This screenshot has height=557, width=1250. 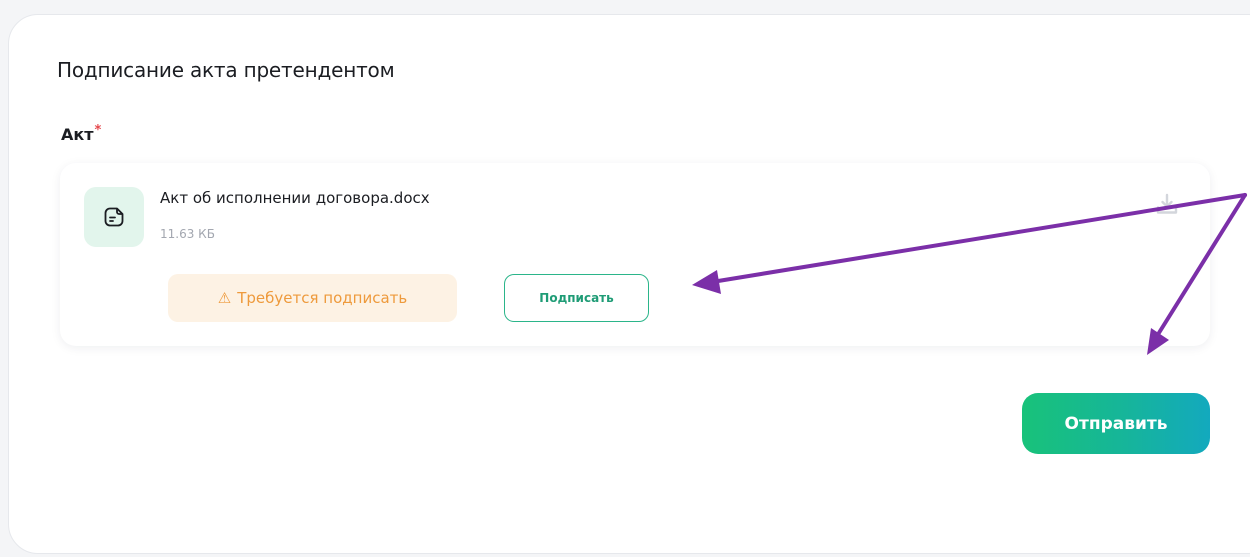 I want to click on page-title: Подписание акта претендентом, so click(x=226, y=70).